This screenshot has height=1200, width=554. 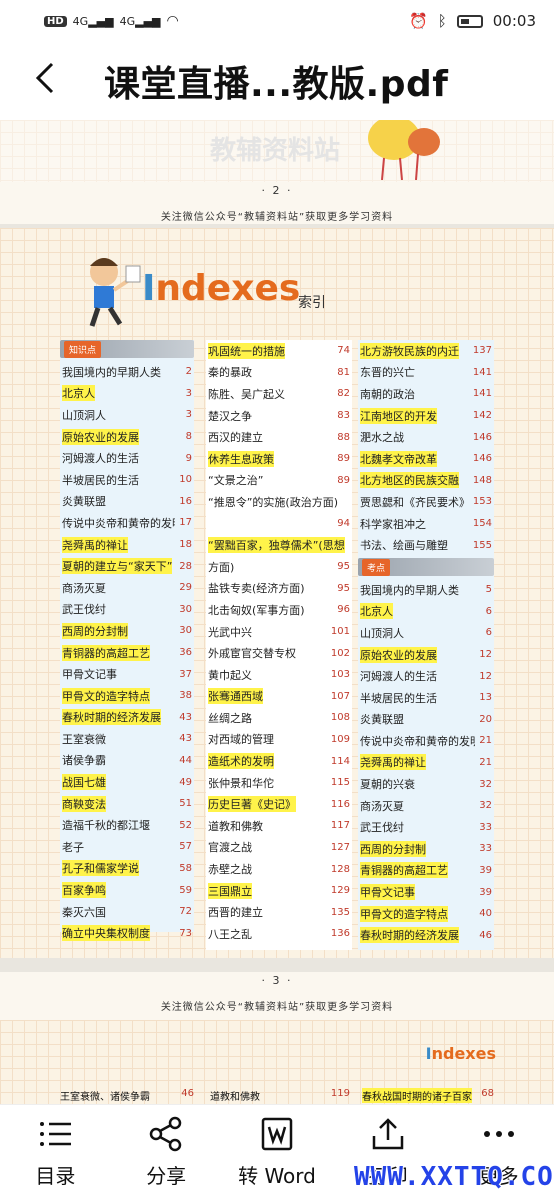 What do you see at coordinates (343, 394) in the screenshot?
I see `index-entry-page: 82` at bounding box center [343, 394].